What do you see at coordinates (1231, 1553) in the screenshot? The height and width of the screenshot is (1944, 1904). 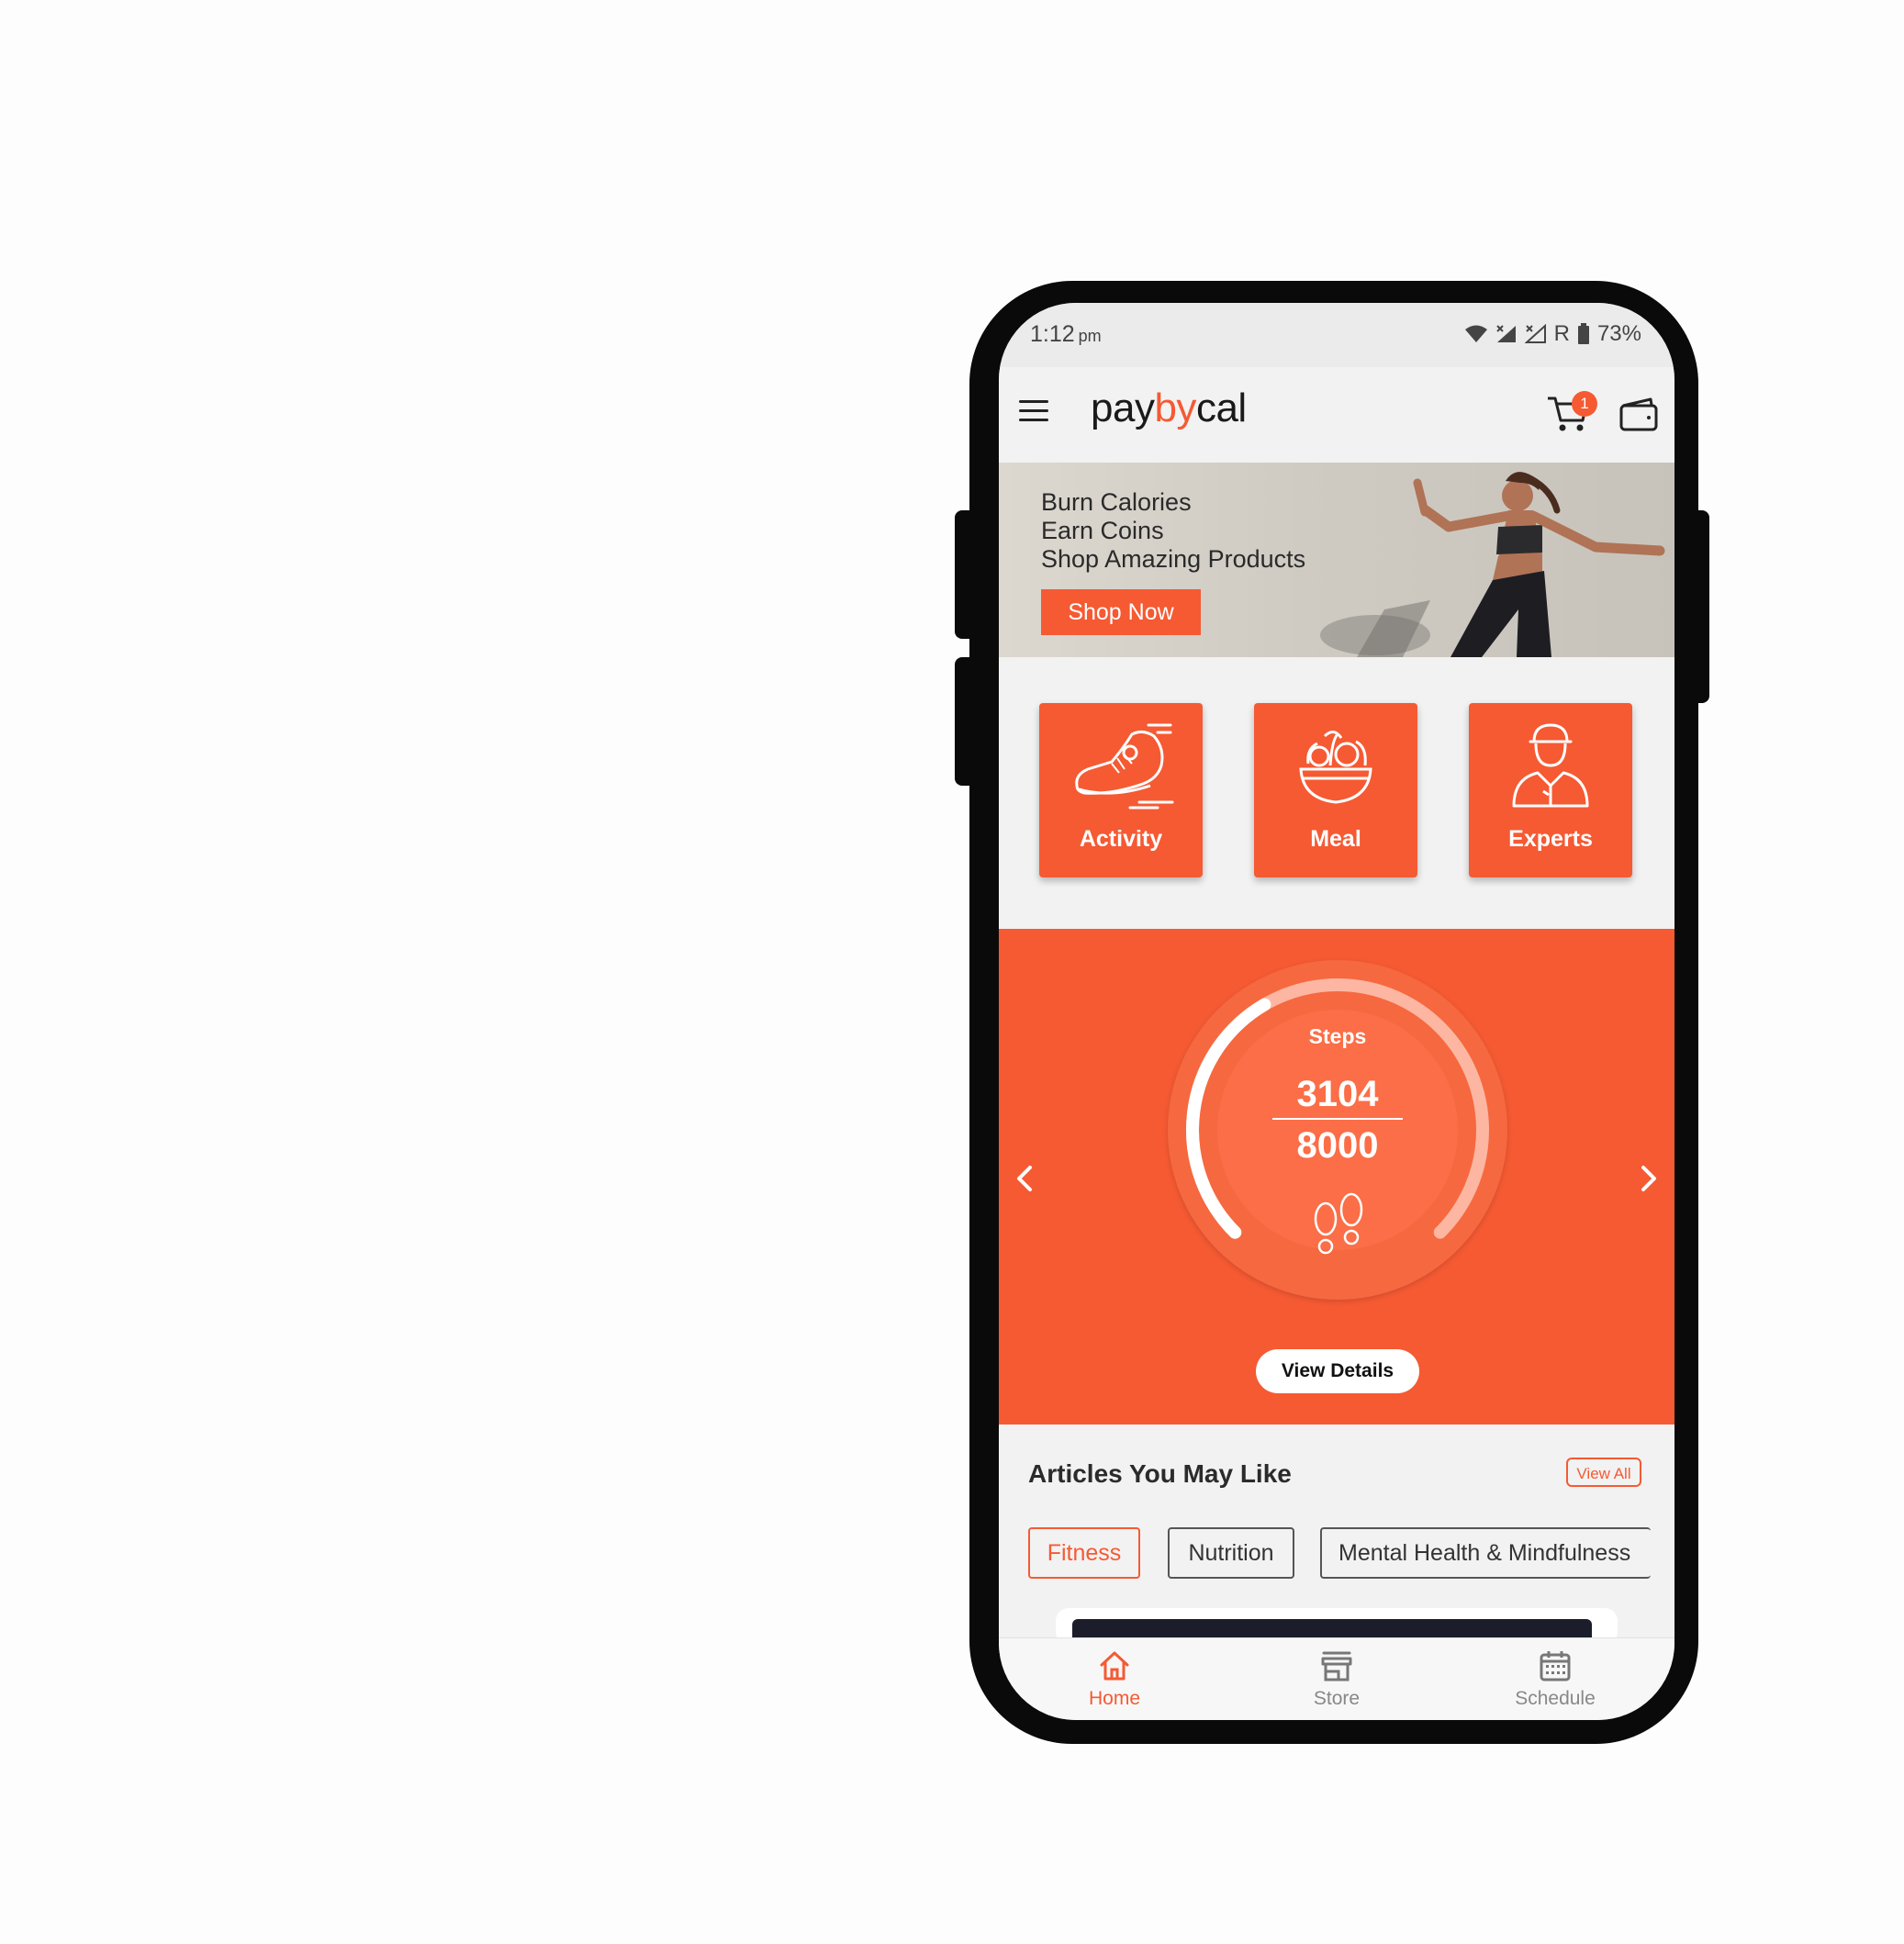 I see `chip-nutrition: Nutrition` at bounding box center [1231, 1553].